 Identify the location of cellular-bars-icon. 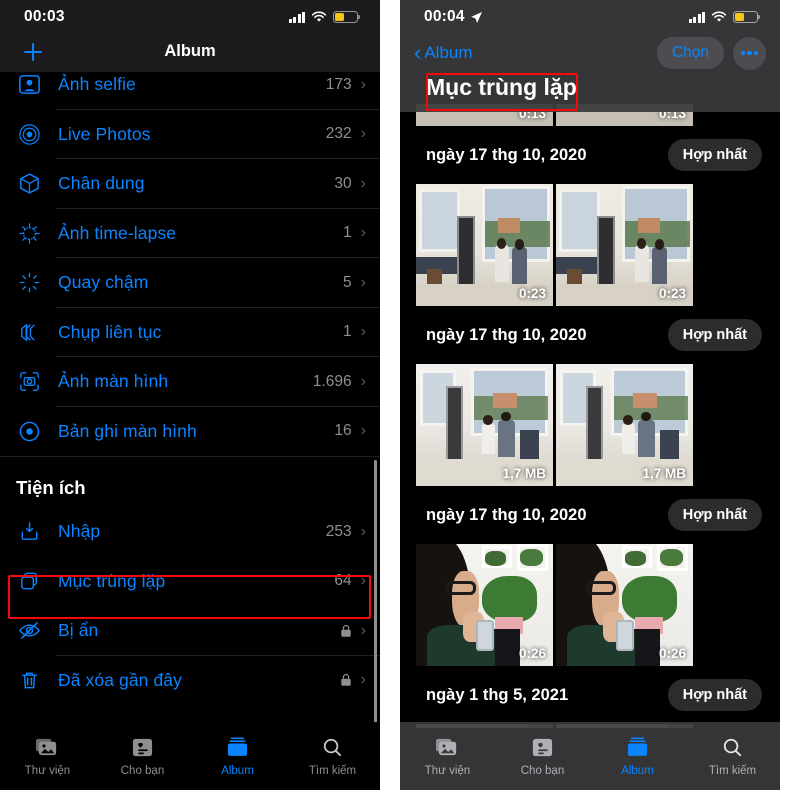
(696, 17).